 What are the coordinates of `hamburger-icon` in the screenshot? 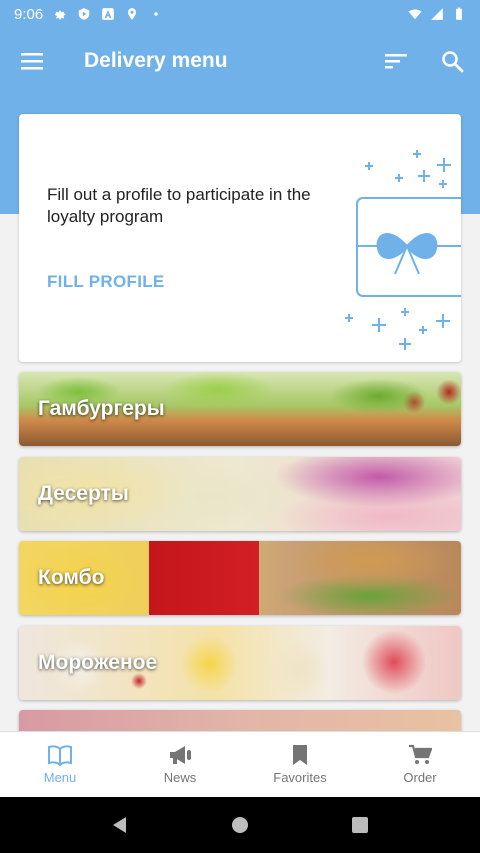 It's located at (32, 61).